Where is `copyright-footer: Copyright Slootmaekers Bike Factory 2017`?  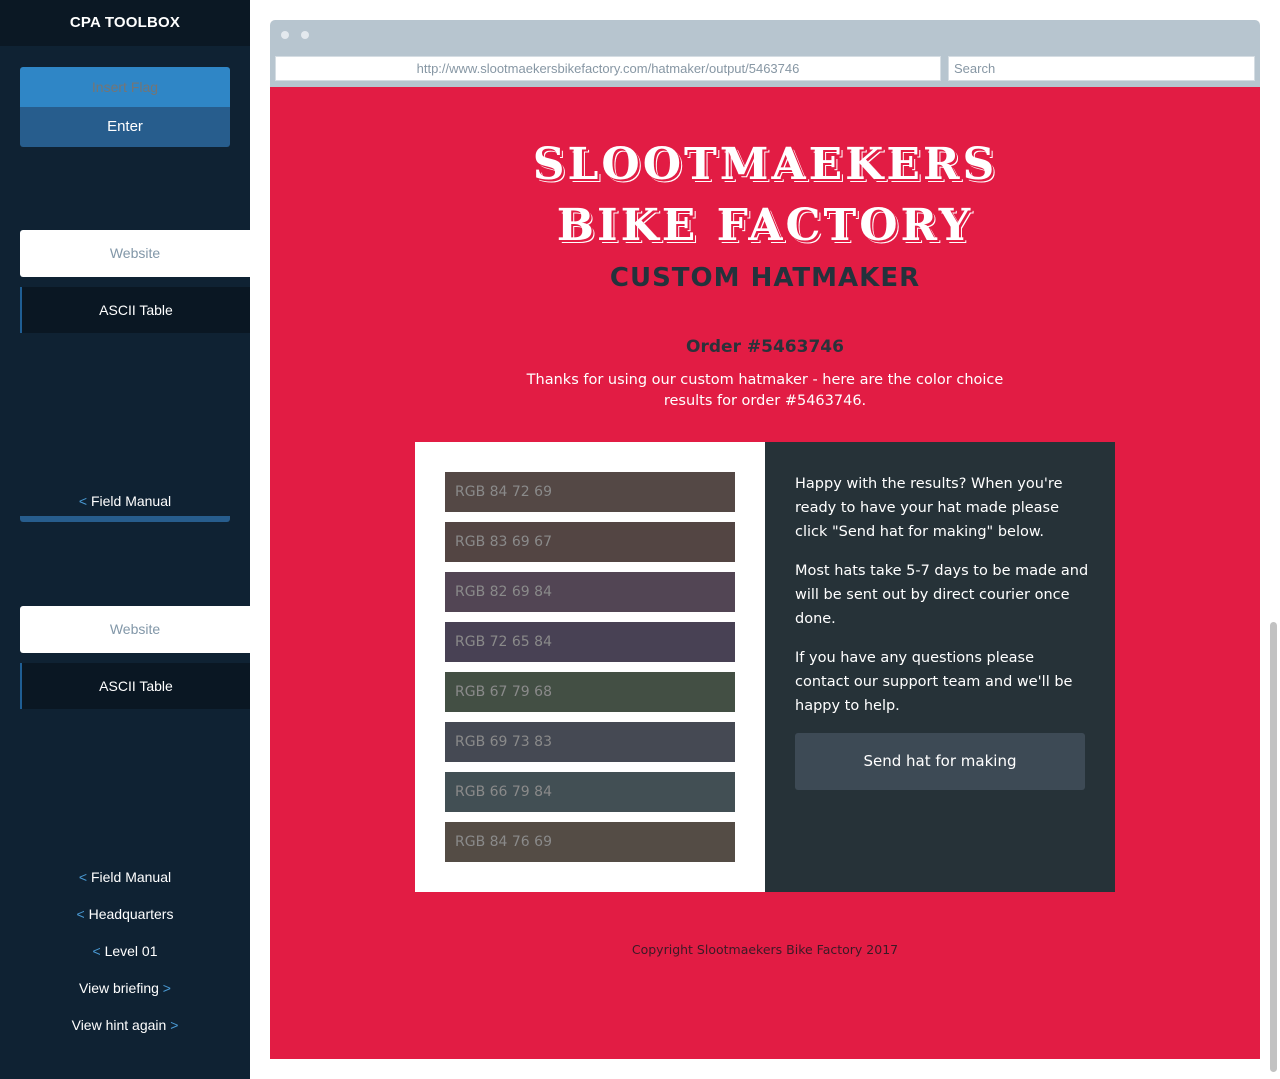 copyright-footer: Copyright Slootmaekers Bike Factory 2017 is located at coordinates (765, 949).